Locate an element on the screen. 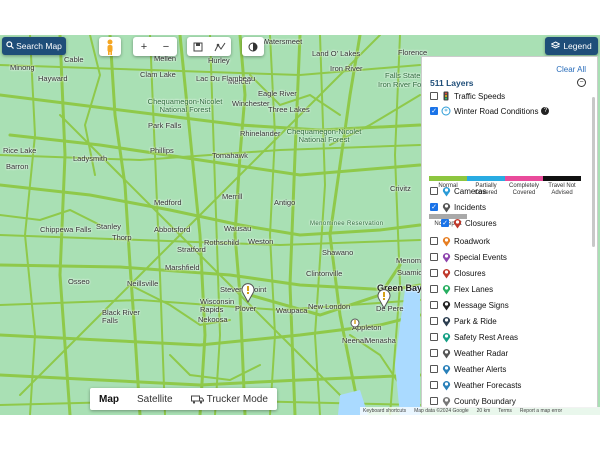 This screenshot has height=450, width=600. layer-closures: ✓ Closures is located at coordinates (469, 223).